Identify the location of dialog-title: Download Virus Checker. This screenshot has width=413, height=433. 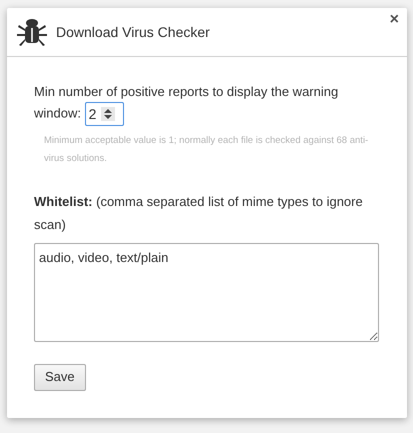
(133, 32).